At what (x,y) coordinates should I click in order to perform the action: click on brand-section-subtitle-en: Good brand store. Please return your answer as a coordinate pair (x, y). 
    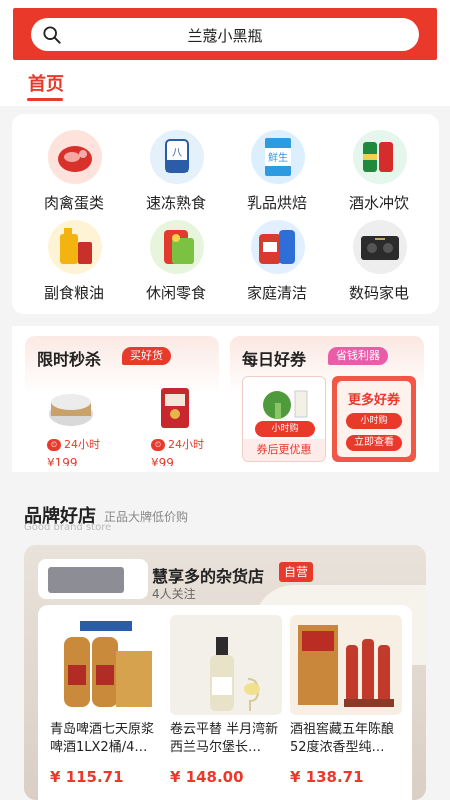
    Looking at the image, I should click on (68, 527).